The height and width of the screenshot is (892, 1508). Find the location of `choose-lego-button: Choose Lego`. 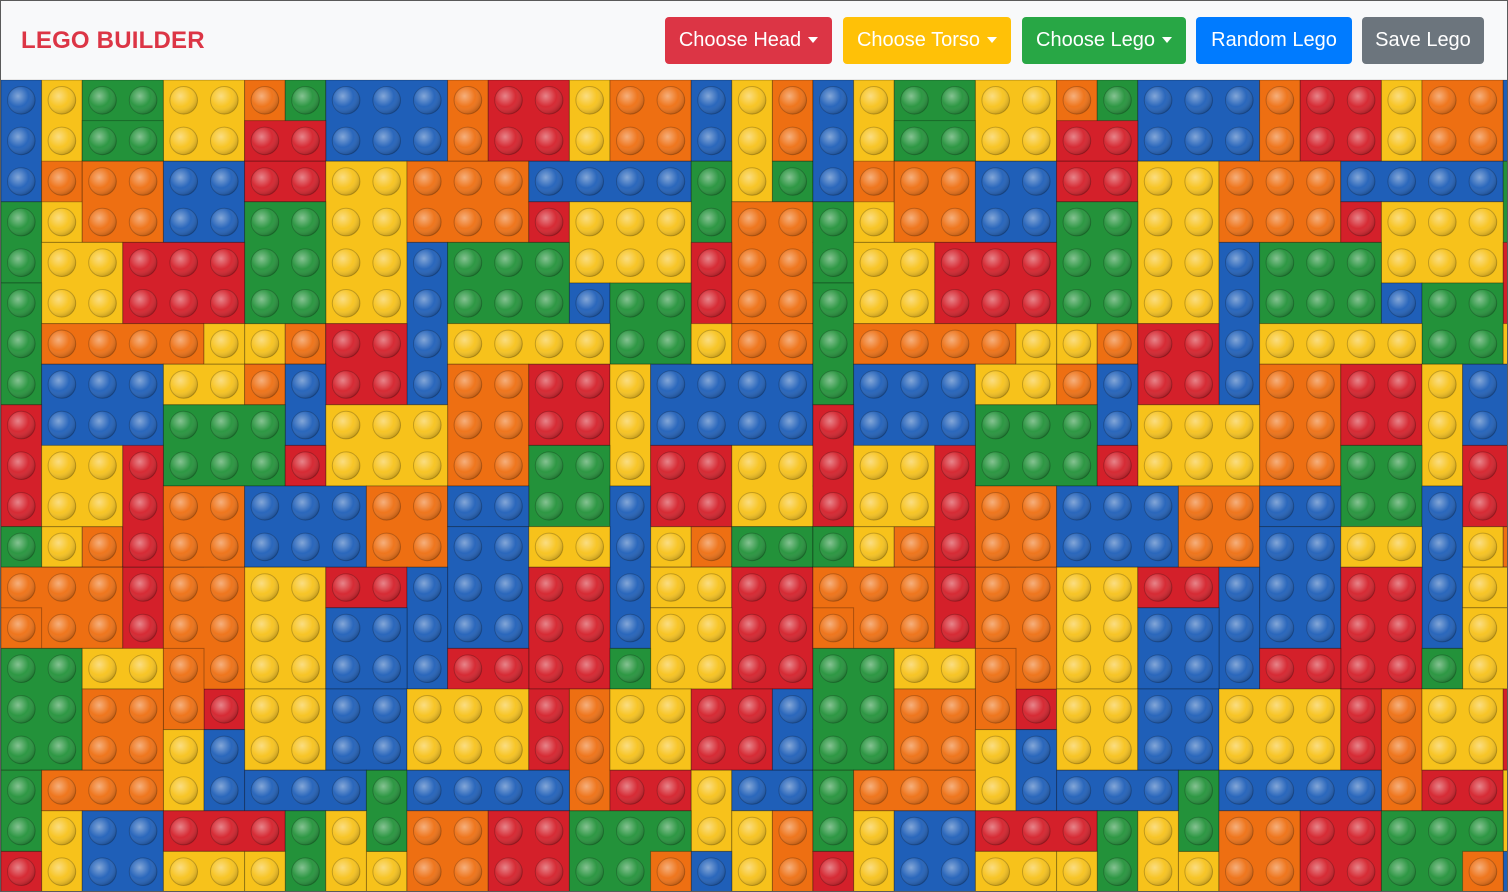

choose-lego-button: Choose Lego is located at coordinates (1104, 40).